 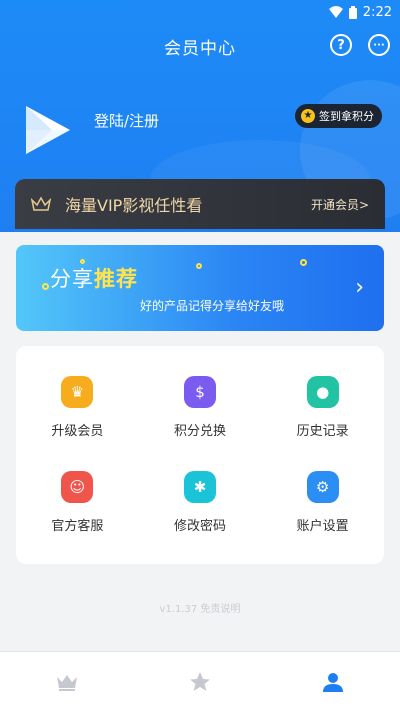 I want to click on grid-item-settings: ⚙ 账户设置, so click(x=322, y=502).